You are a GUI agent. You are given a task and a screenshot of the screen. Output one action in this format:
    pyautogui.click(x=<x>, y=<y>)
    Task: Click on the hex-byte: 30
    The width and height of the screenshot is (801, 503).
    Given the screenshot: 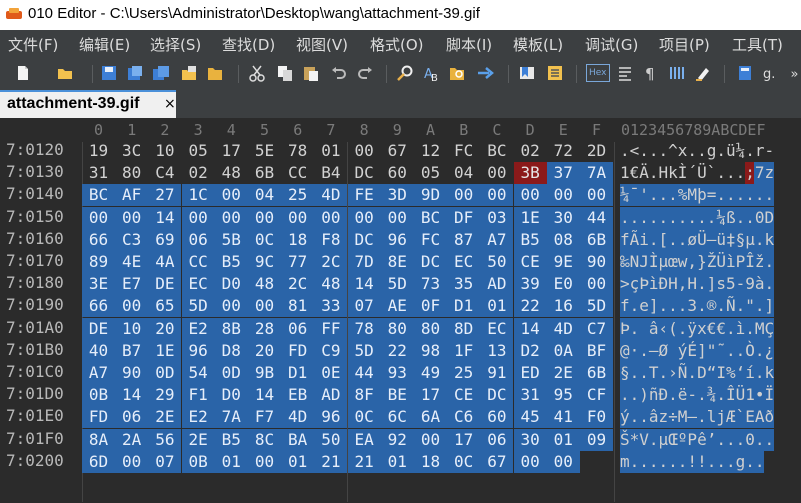 What is the action you would take?
    pyautogui.click(x=563, y=217)
    